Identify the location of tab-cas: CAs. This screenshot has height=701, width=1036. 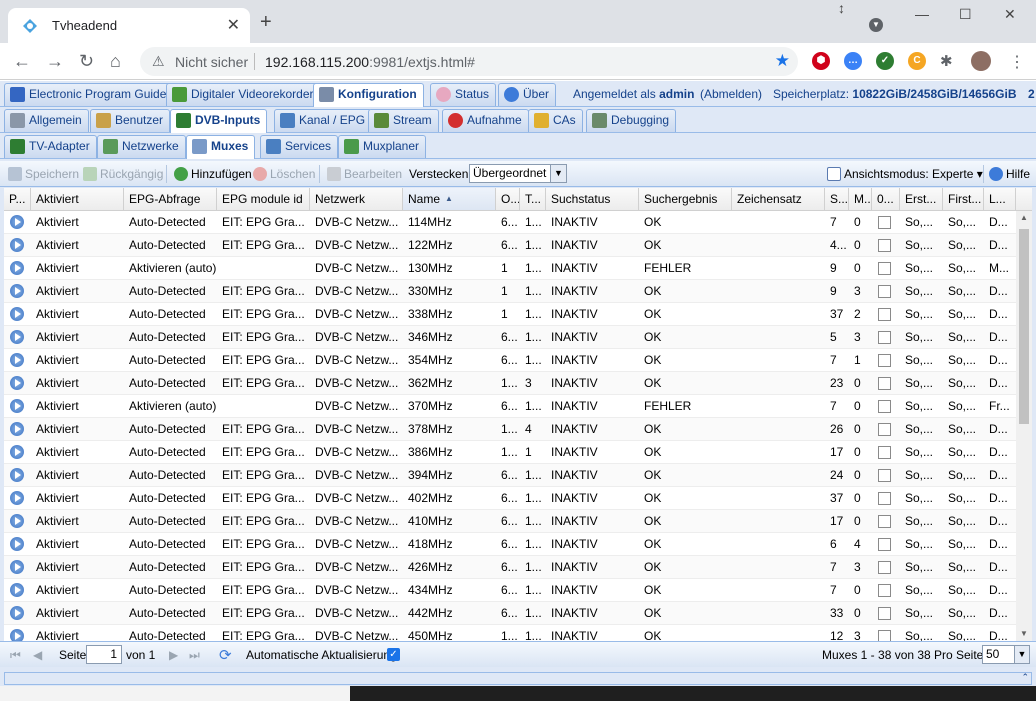
(555, 120).